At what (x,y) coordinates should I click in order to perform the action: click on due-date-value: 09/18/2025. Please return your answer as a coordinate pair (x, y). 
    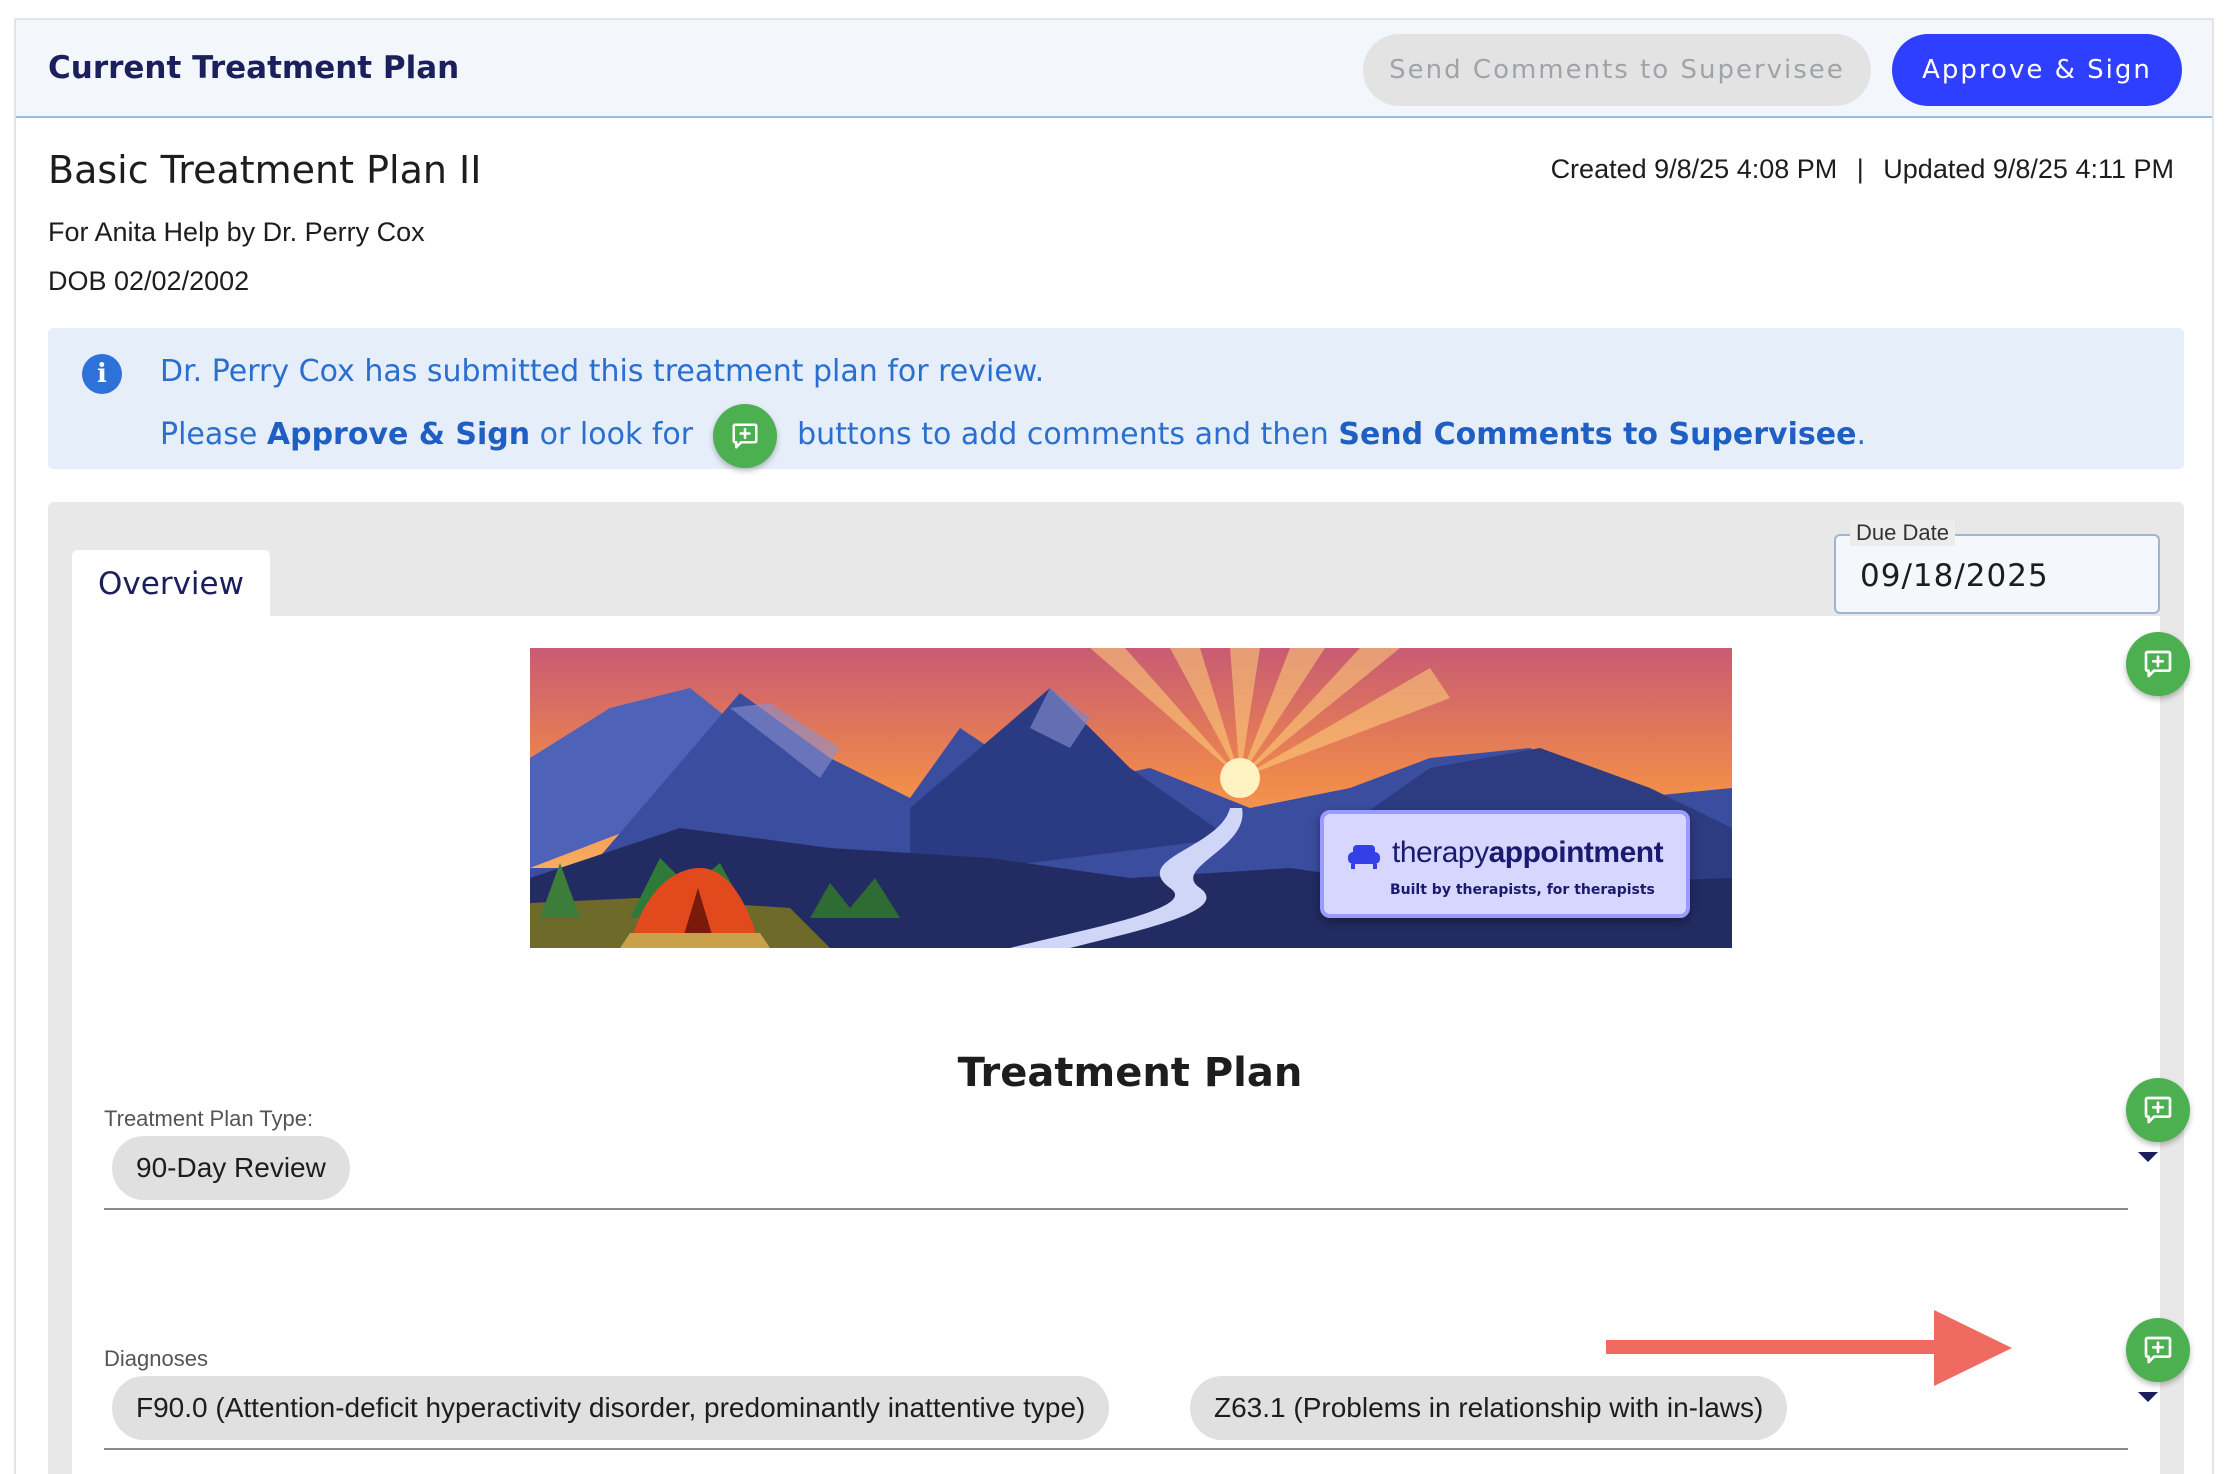
    Looking at the image, I should click on (1954, 576).